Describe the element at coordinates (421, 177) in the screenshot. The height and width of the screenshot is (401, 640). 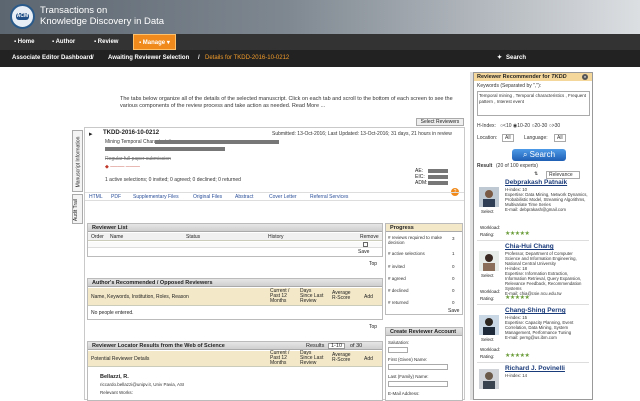
I see `editor-assignments: AE: EIC: ADM:` at that location.